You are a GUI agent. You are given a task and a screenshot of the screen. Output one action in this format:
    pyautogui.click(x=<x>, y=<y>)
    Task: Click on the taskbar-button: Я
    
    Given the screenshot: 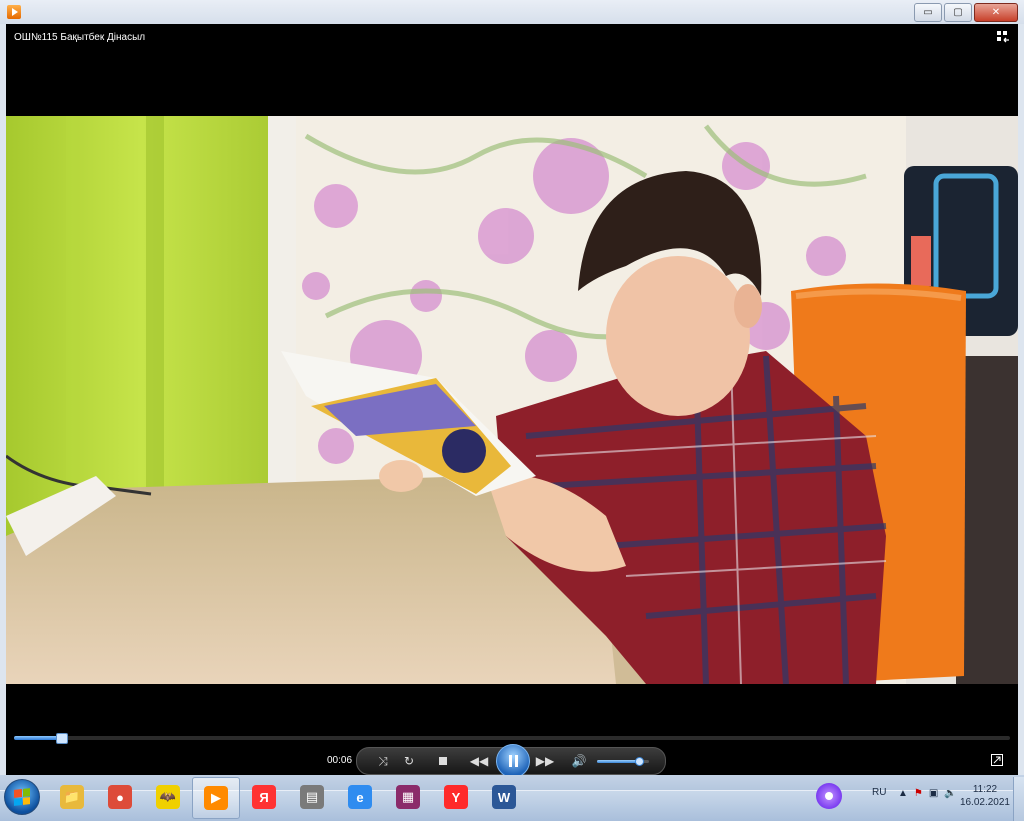 What is the action you would take?
    pyautogui.click(x=264, y=797)
    